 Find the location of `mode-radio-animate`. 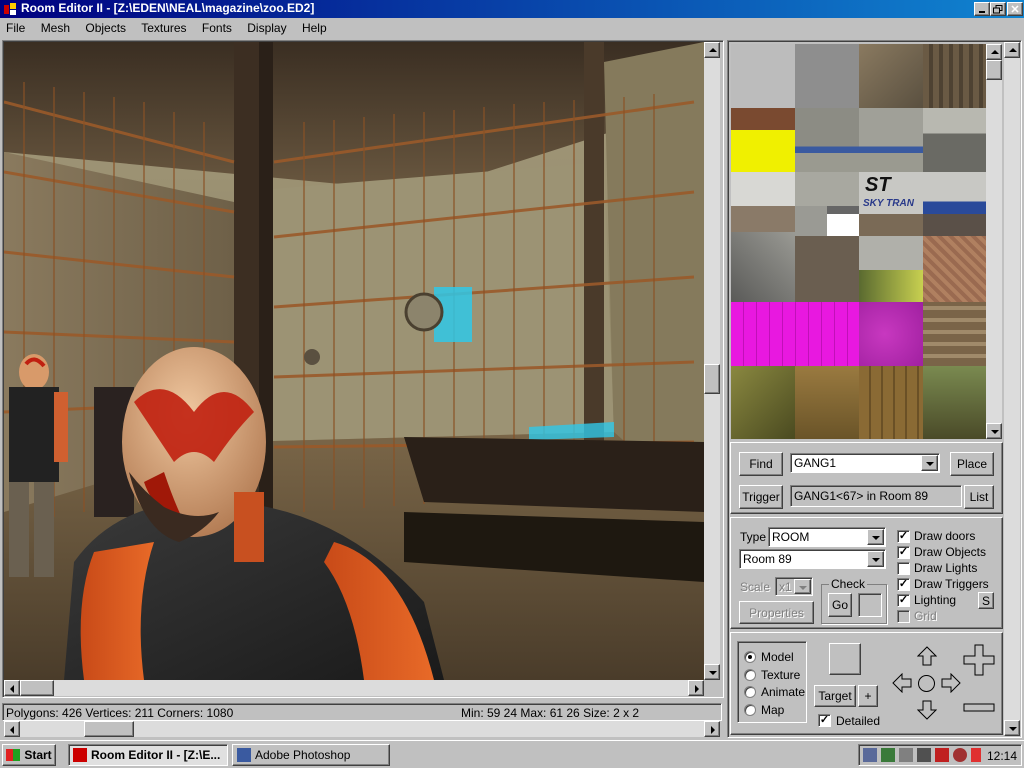

mode-radio-animate is located at coordinates (750, 692).